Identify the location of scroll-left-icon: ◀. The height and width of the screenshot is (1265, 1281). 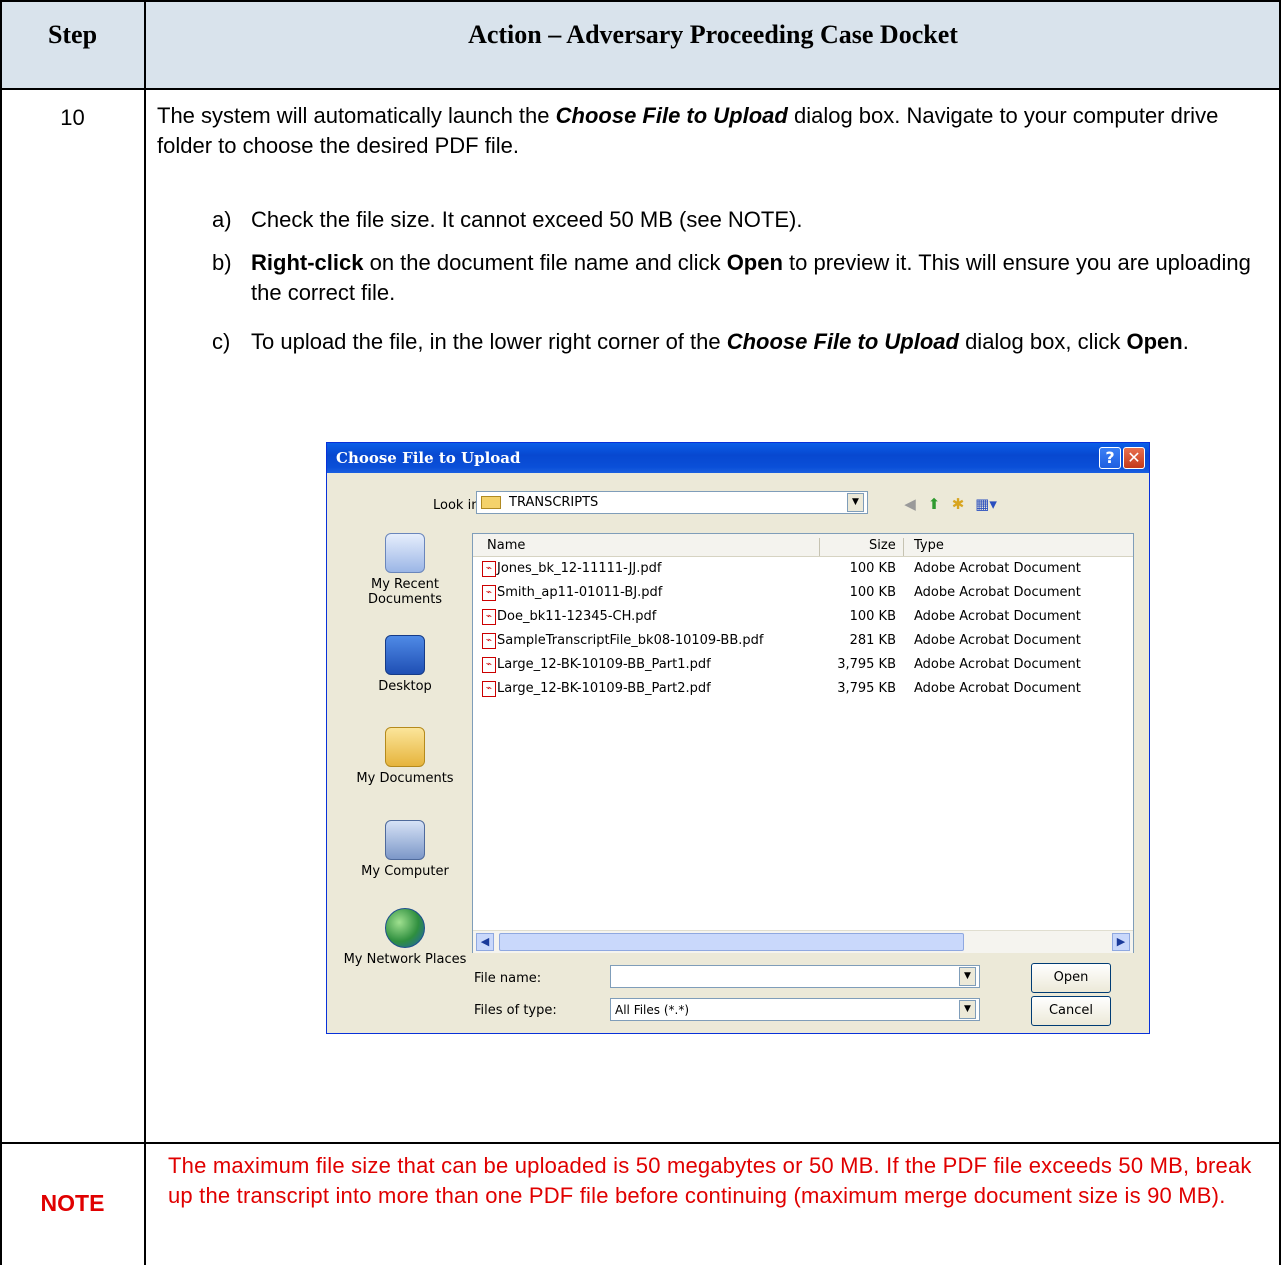
(485, 942).